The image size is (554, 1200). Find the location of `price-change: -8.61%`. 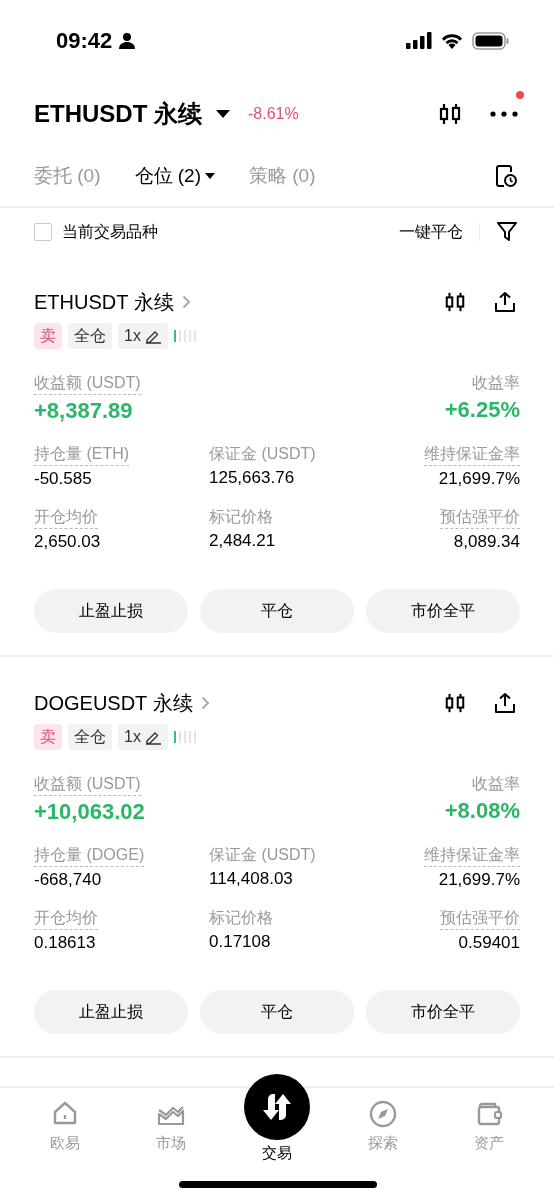

price-change: -8.61% is located at coordinates (273, 114).